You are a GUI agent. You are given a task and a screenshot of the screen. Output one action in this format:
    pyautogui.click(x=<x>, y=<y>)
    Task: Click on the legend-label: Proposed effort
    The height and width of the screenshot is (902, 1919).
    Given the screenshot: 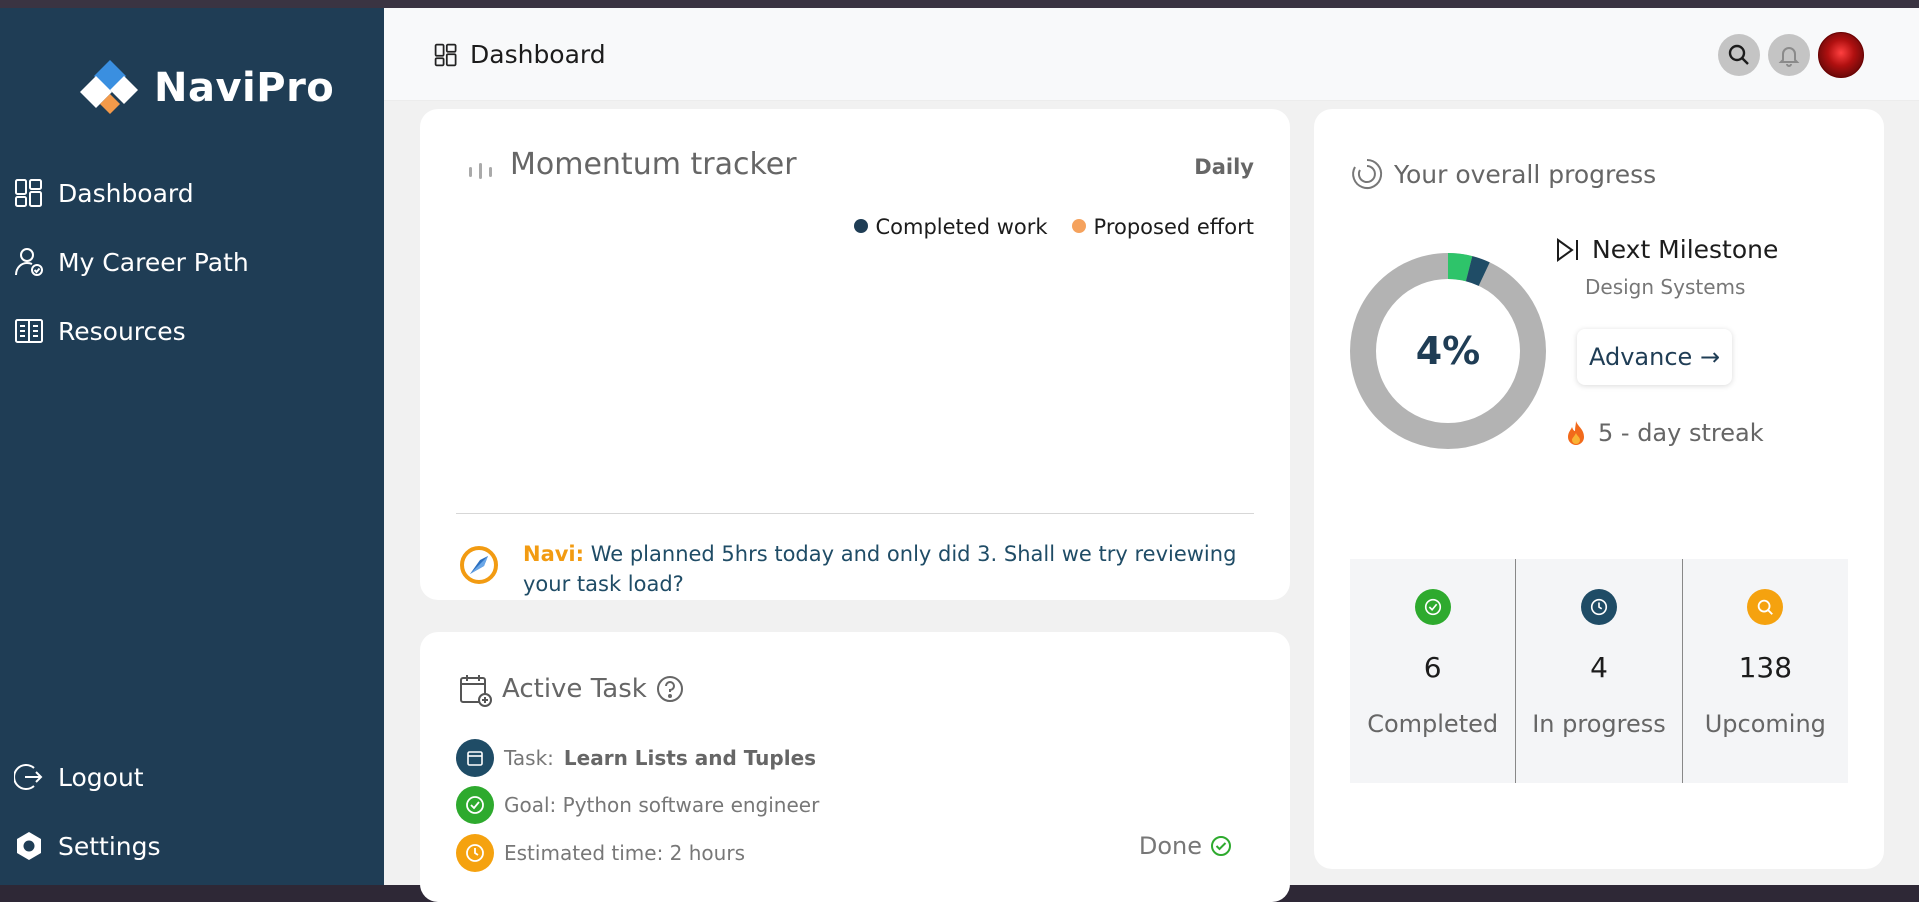 What is the action you would take?
    pyautogui.click(x=1173, y=227)
    